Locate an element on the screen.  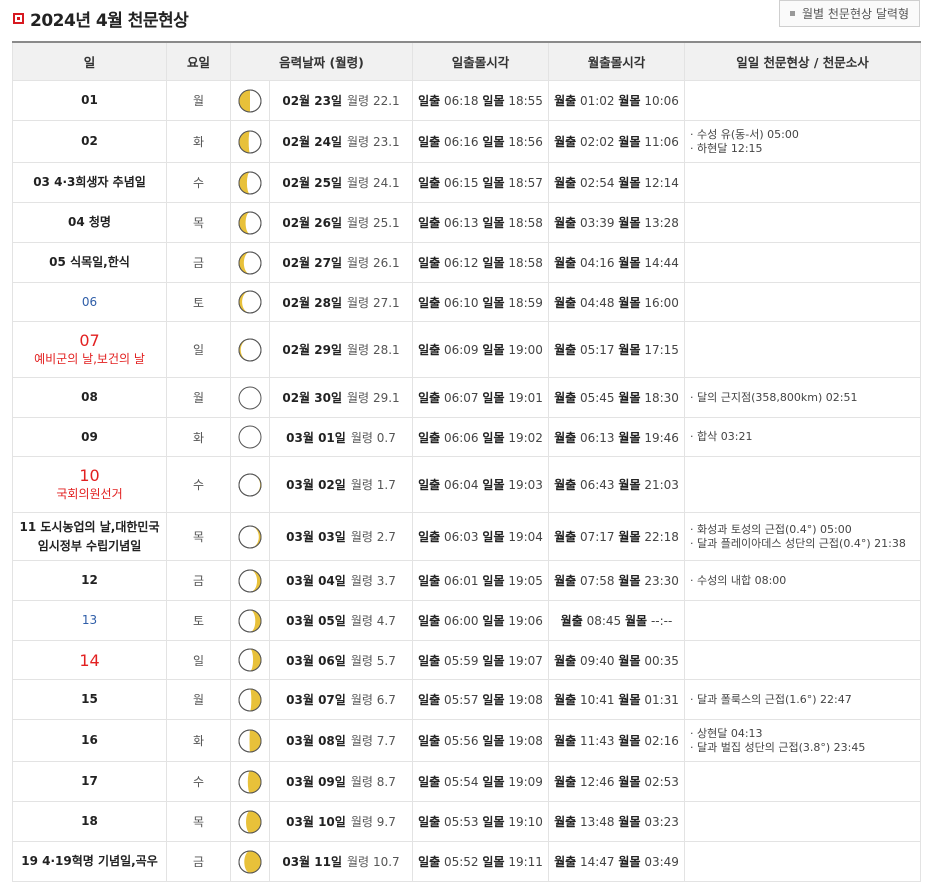
day-number: 11 is located at coordinates (28, 526).